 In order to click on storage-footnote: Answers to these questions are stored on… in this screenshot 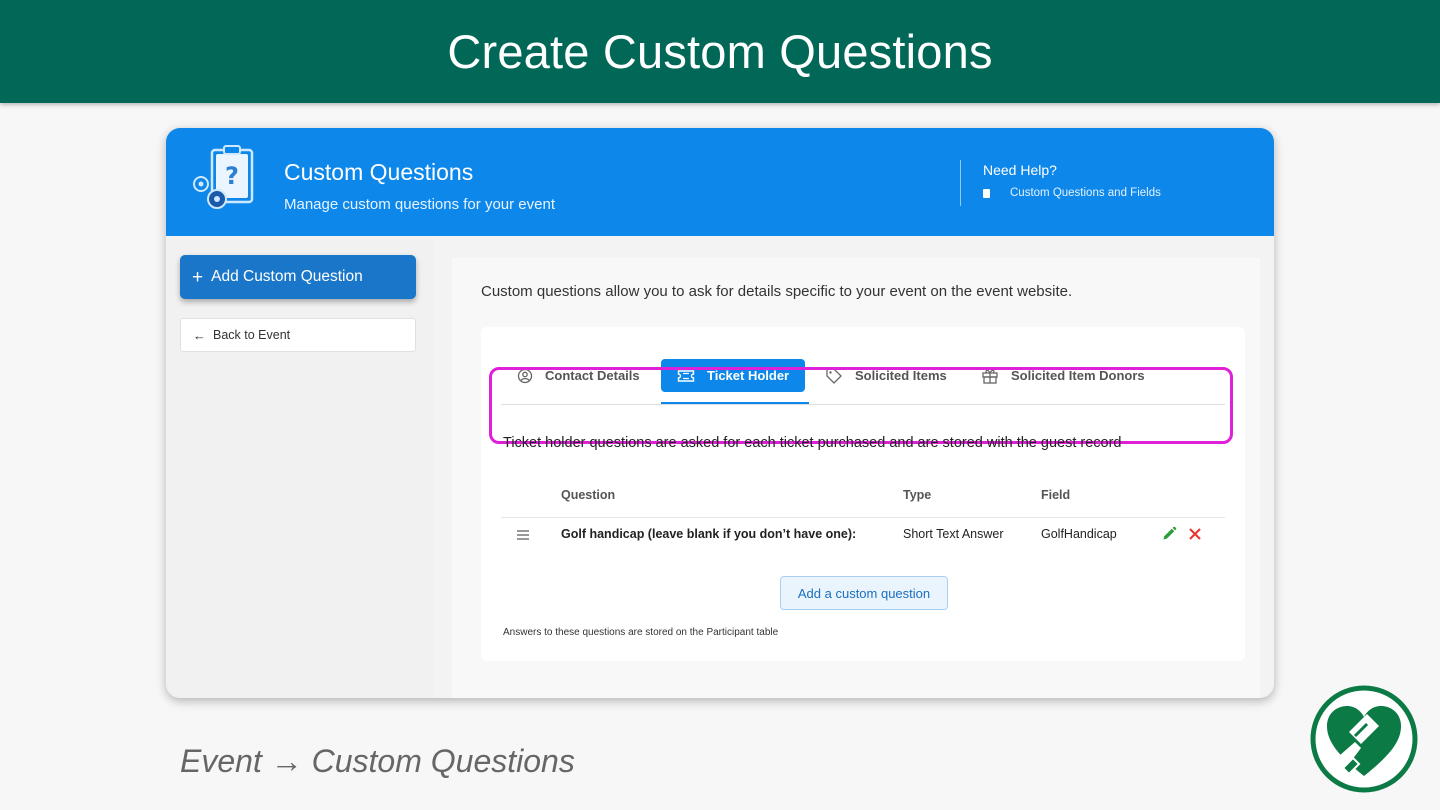, I will do `click(641, 632)`.